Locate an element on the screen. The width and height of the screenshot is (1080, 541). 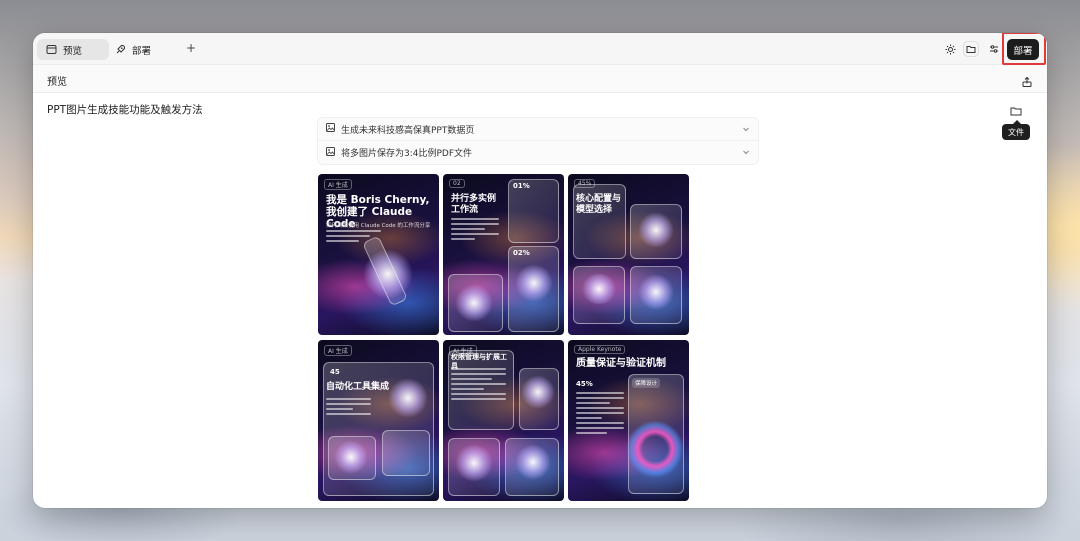
card-badge: 45% is located at coordinates (584, 384).